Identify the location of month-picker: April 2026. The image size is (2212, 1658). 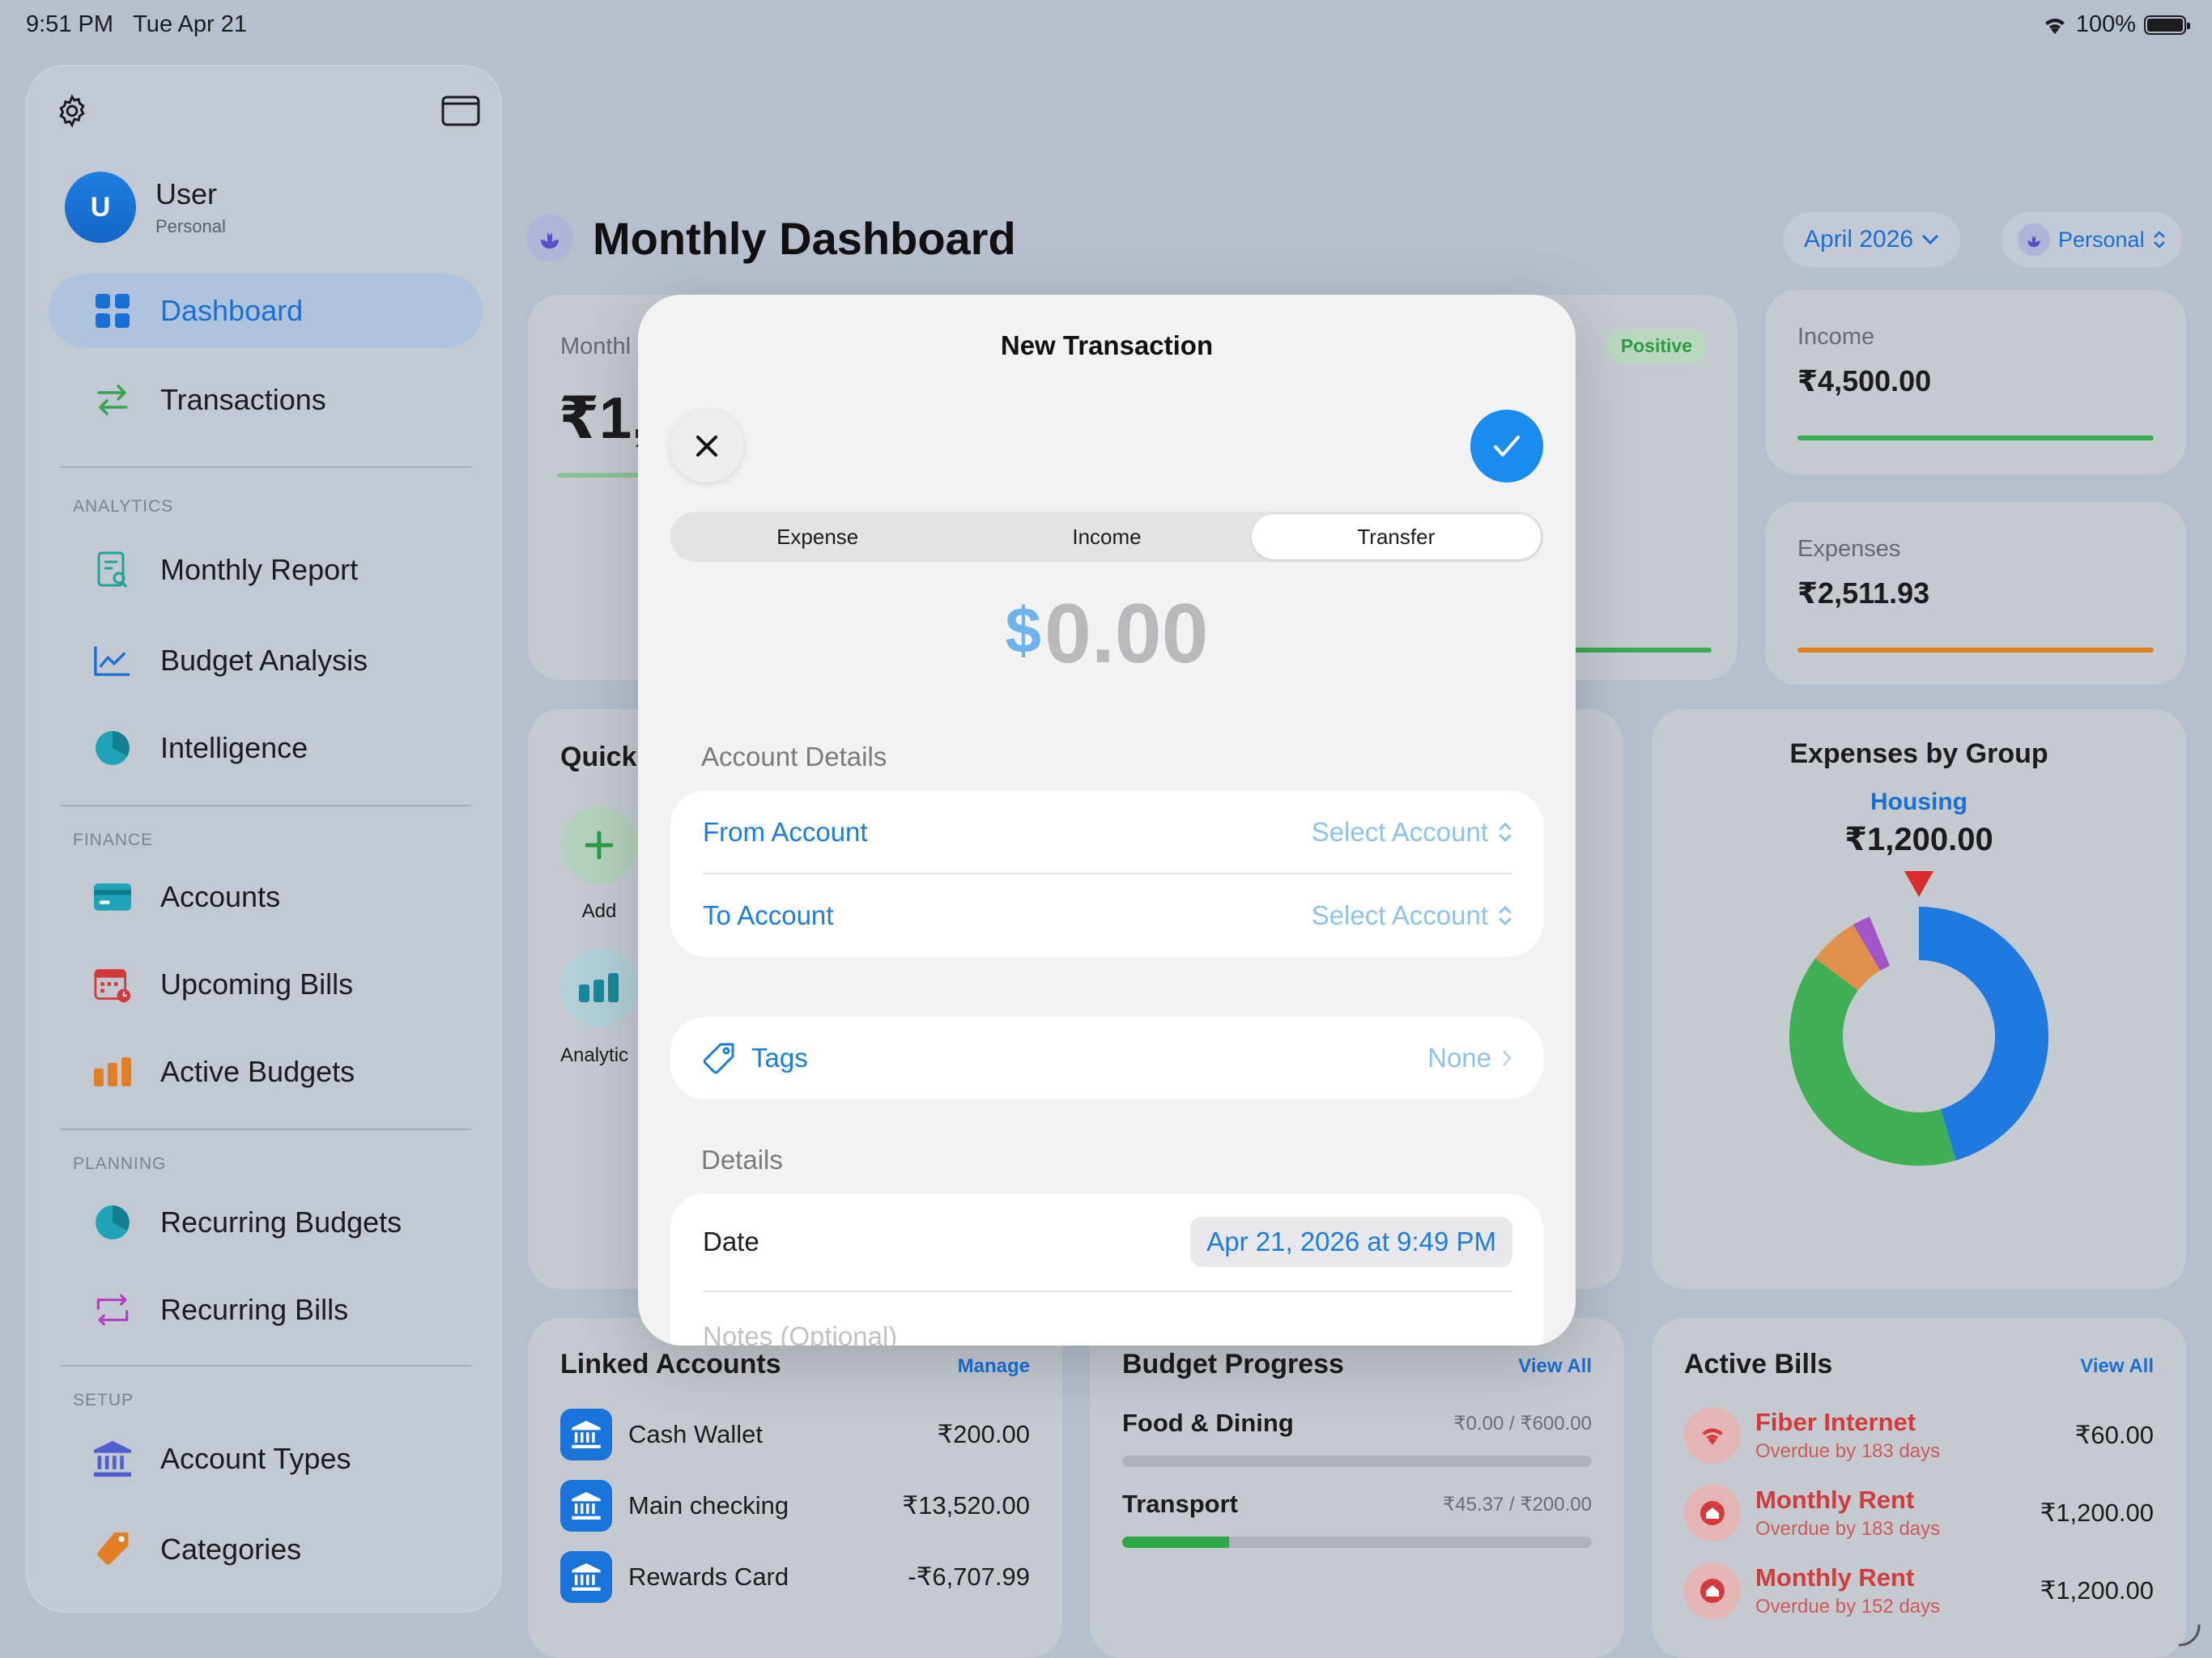
(1872, 239).